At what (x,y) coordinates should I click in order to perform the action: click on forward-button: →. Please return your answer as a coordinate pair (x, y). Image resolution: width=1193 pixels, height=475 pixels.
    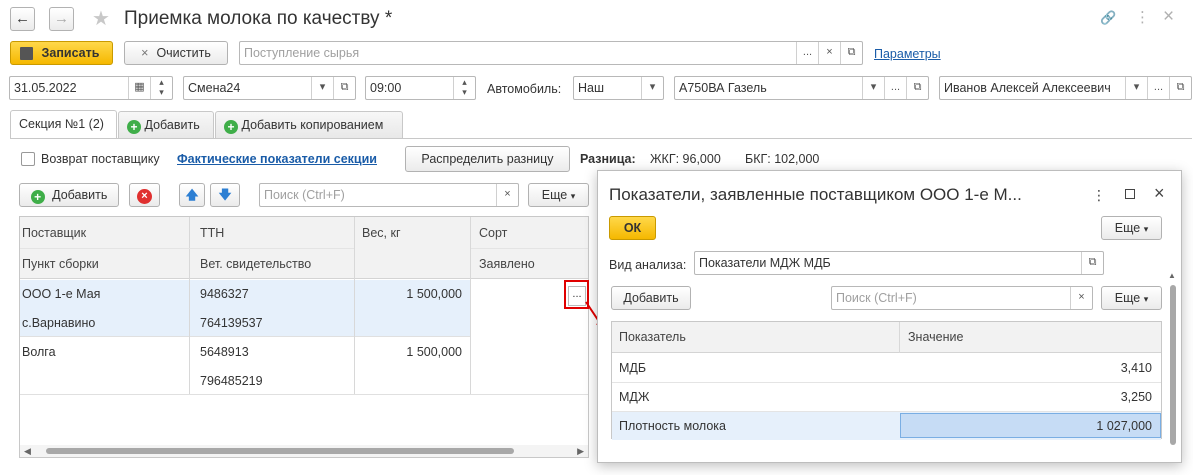
    Looking at the image, I should click on (61, 19).